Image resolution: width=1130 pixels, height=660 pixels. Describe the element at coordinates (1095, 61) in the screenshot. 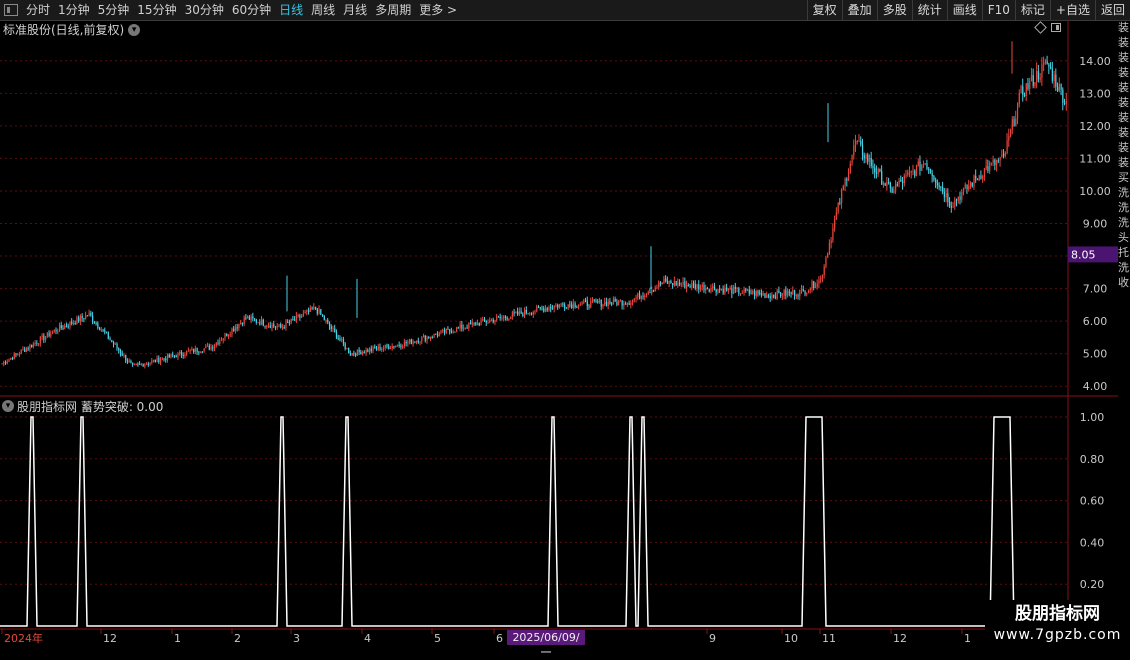

I see `price-tick-label: 14.00` at that location.